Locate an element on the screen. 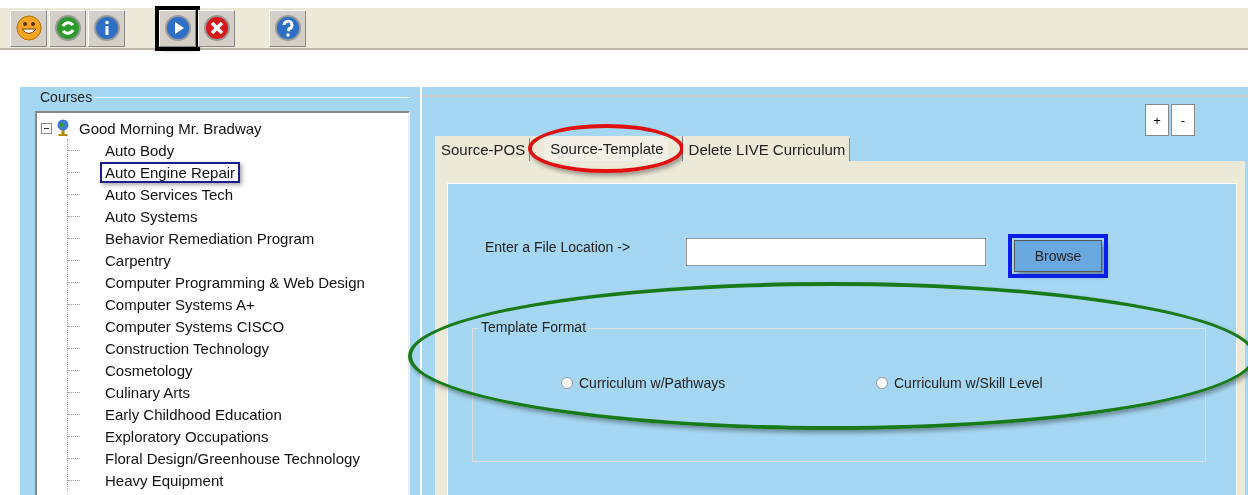 This screenshot has height=495, width=1248. close-icon is located at coordinates (216, 28).